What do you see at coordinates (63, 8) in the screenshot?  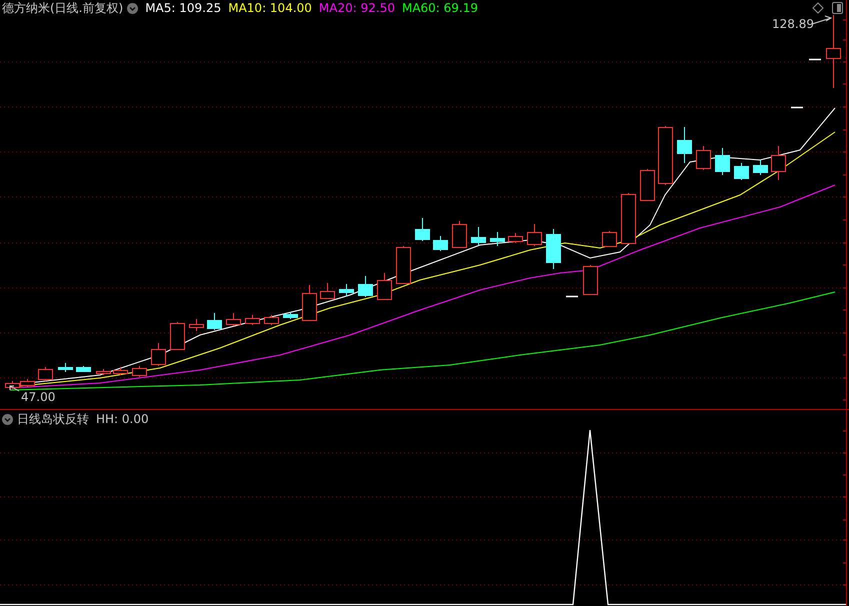 I see `chart-title: 德方纳米(日线.前复权)` at bounding box center [63, 8].